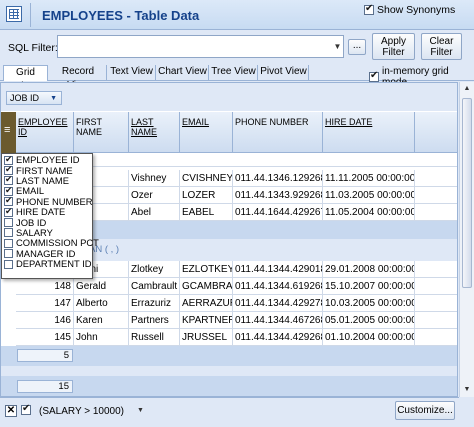 This screenshot has width=474, height=427. Describe the element at coordinates (369, 195) in the screenshot. I see `cell-hire-date: 11.03.2005 00:00:00` at that location.